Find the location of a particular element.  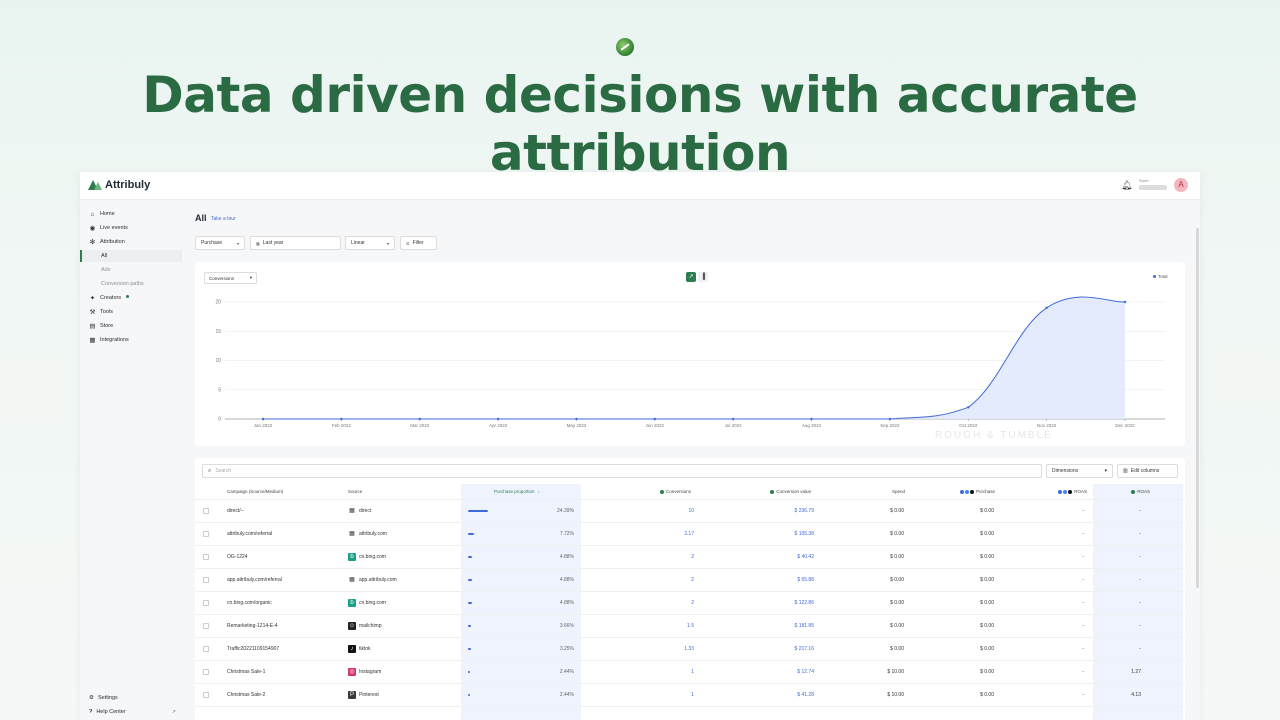

sidebar-item-settings: ⚙ Settings is located at coordinates (131, 698).